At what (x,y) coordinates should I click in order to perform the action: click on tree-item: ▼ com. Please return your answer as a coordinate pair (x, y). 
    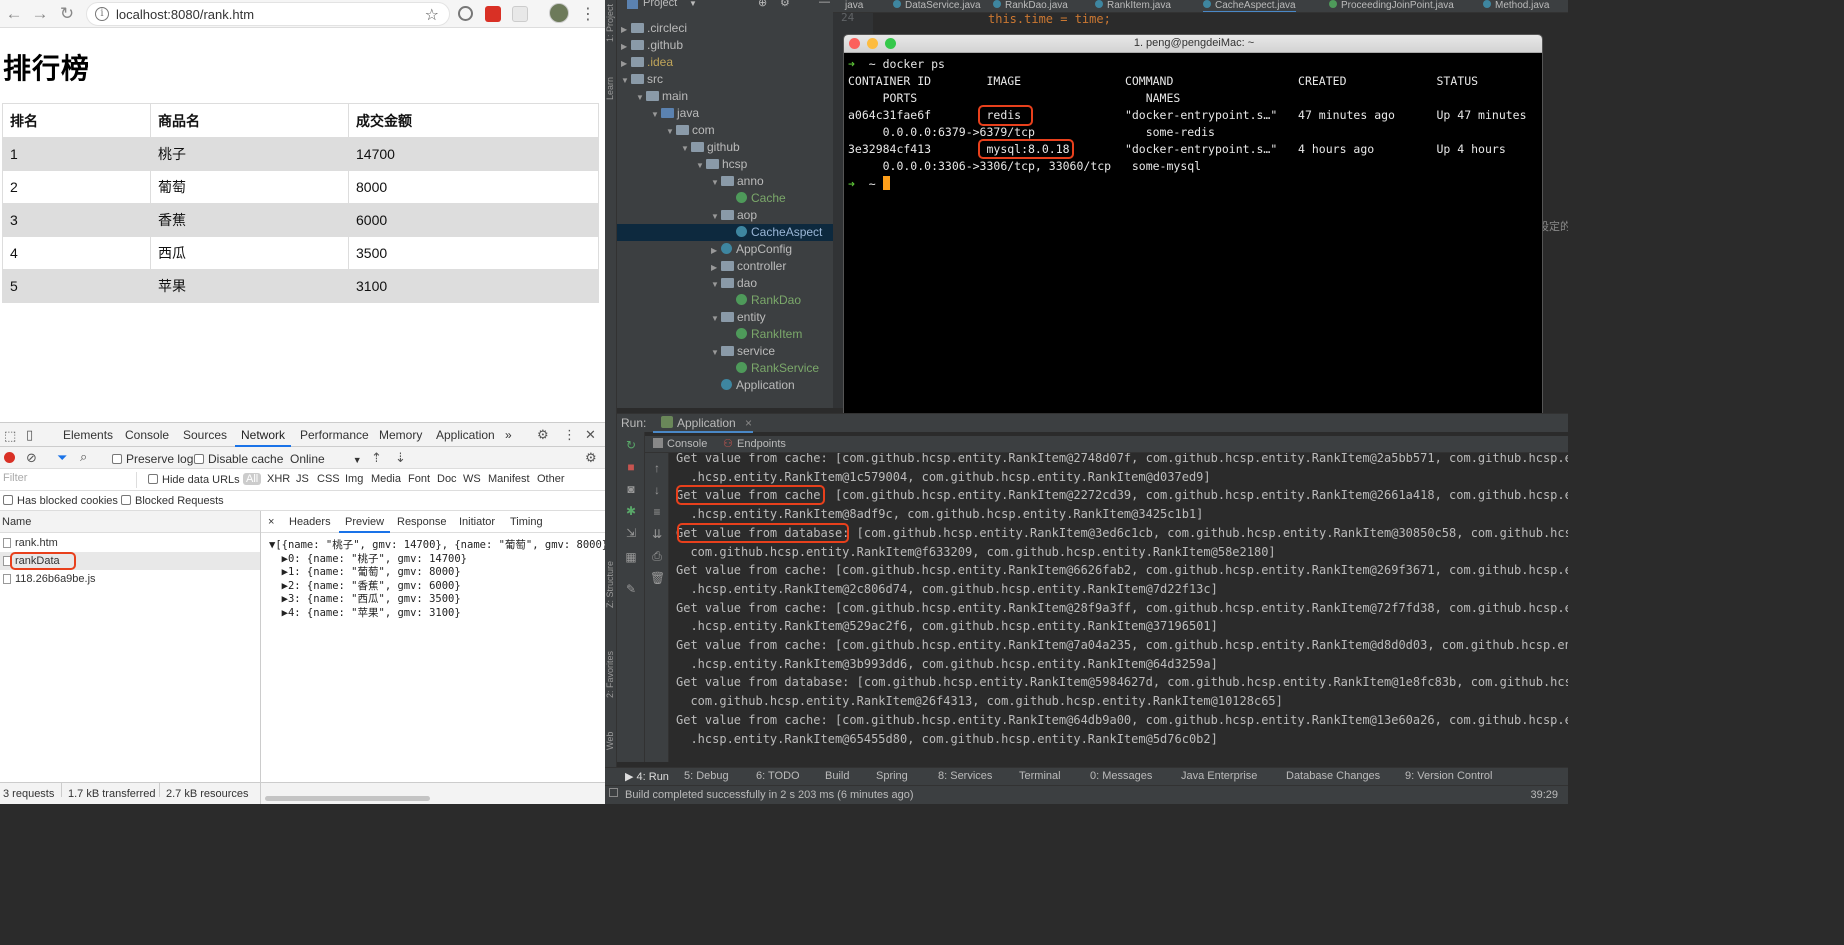
    Looking at the image, I should click on (730, 130).